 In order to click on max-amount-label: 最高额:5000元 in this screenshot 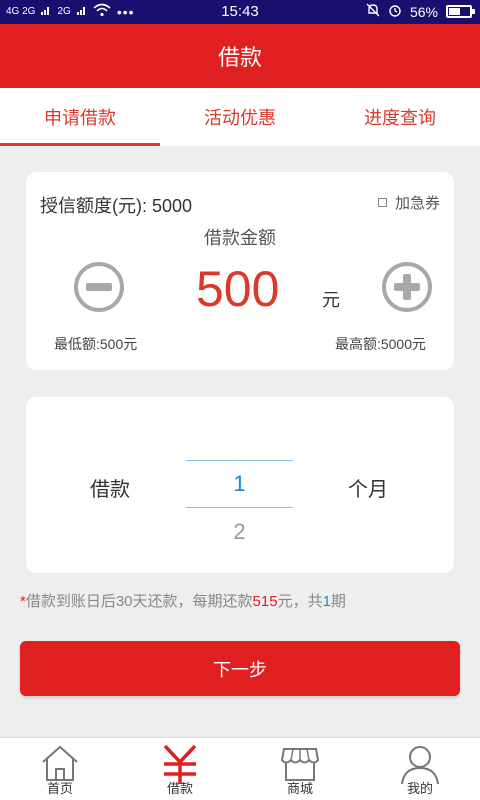, I will do `click(380, 344)`.